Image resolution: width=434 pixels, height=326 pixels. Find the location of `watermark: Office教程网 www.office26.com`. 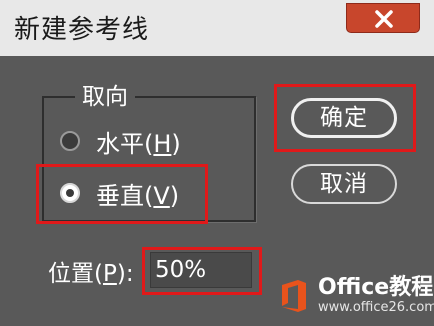

watermark: Office教程网 www.office26.com is located at coordinates (356, 296).